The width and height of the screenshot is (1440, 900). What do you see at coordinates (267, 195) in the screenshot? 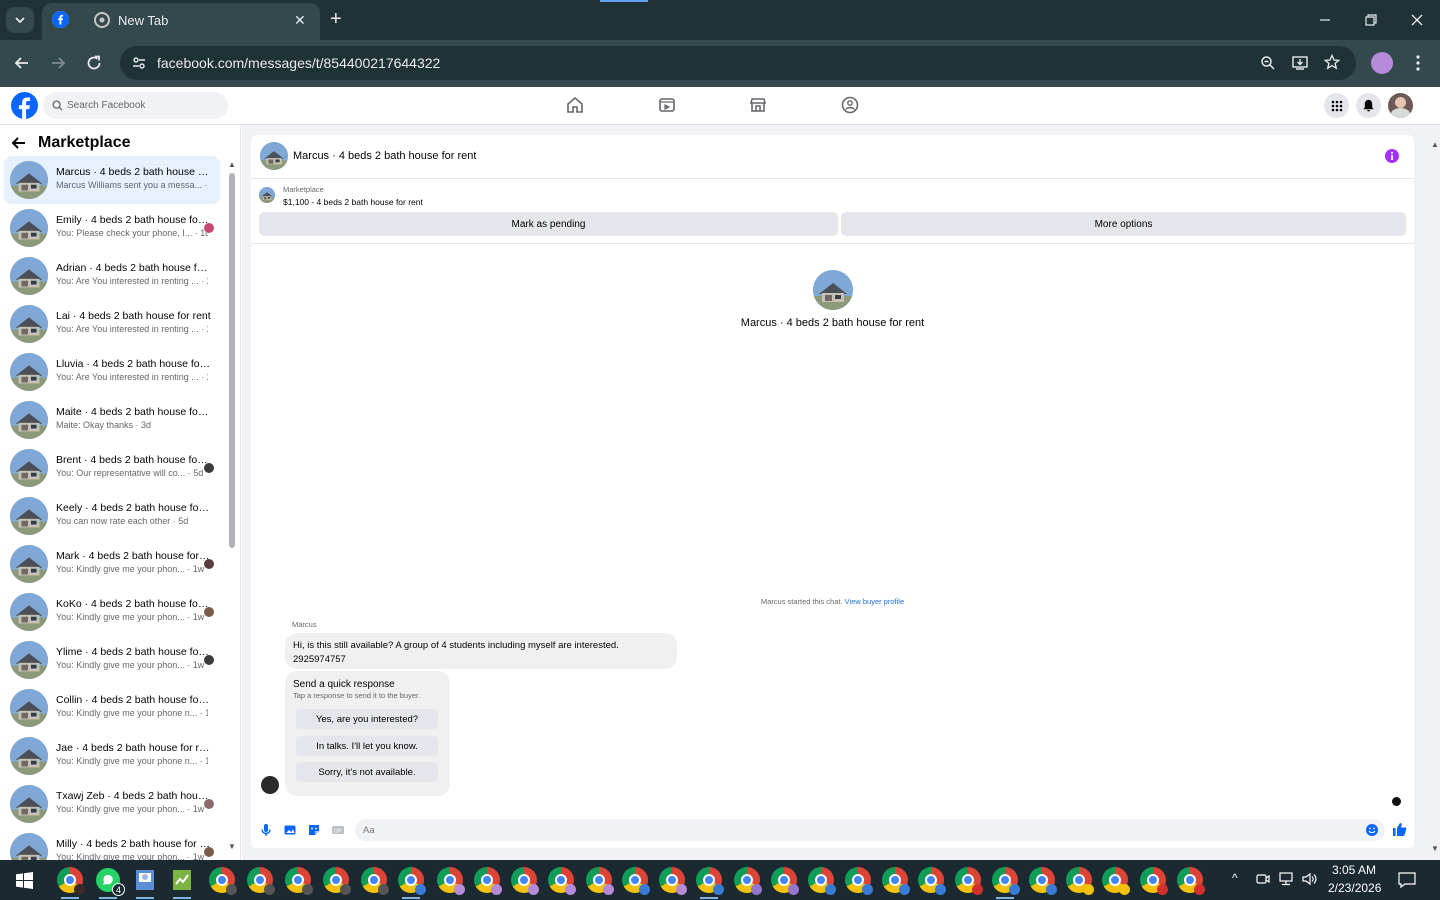
I see `listing-thumbnail` at bounding box center [267, 195].